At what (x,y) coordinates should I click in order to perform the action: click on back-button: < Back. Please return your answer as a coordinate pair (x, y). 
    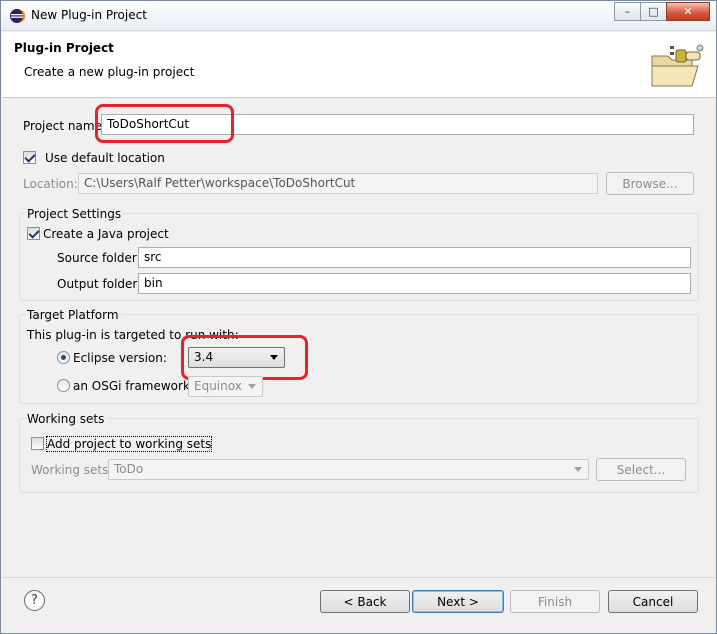
    Looking at the image, I should click on (365, 601).